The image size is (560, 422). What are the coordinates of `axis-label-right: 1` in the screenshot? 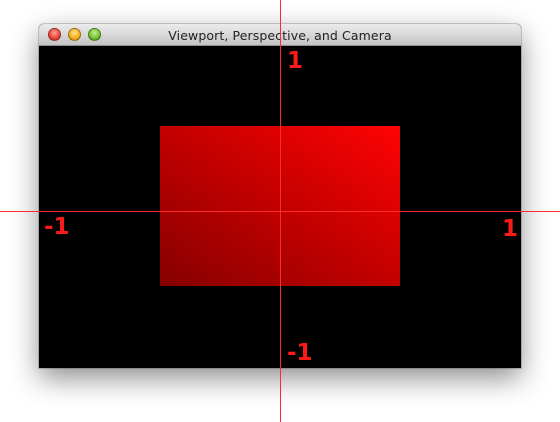 It's located at (510, 229).